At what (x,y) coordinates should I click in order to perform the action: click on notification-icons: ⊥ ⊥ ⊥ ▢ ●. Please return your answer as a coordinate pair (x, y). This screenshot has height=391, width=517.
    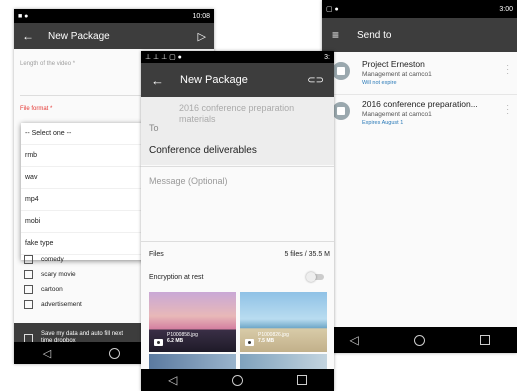
    Looking at the image, I should click on (163, 57).